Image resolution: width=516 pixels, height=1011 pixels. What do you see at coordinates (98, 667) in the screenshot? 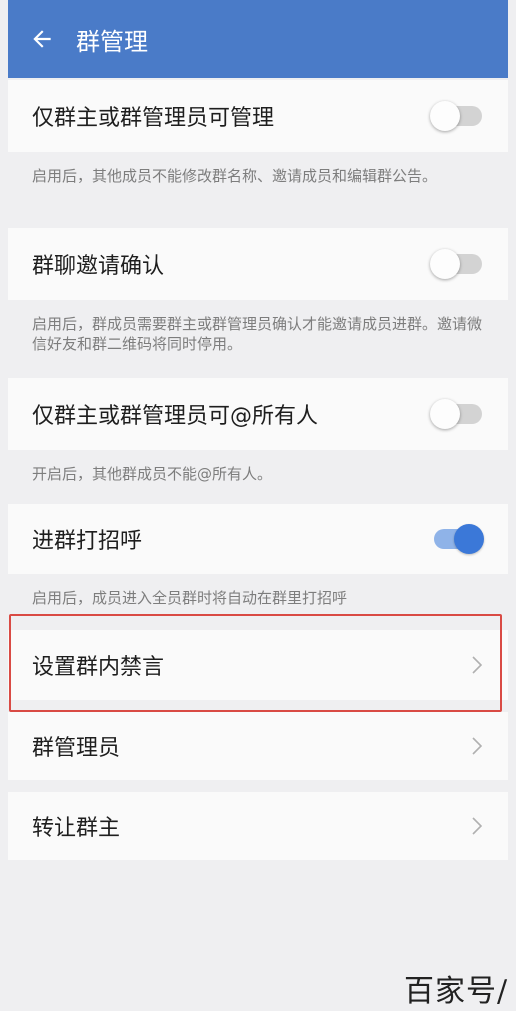
I see `row-label: 设置群内禁言` at bounding box center [98, 667].